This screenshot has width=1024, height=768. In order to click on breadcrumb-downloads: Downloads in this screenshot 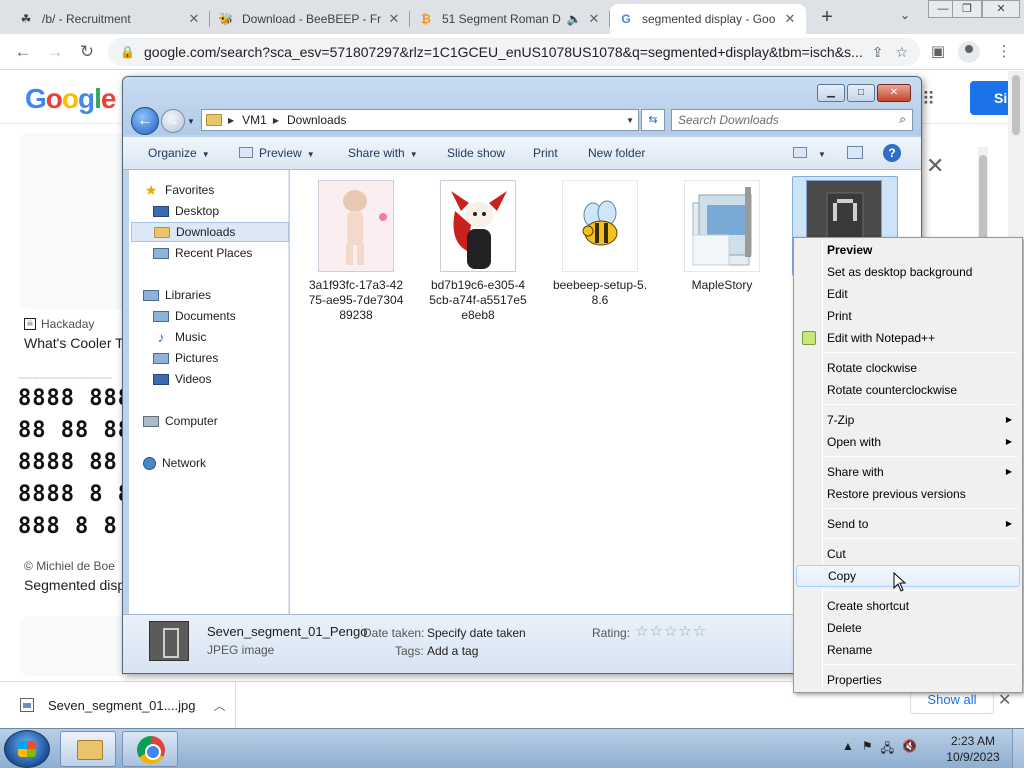, I will do `click(316, 120)`.